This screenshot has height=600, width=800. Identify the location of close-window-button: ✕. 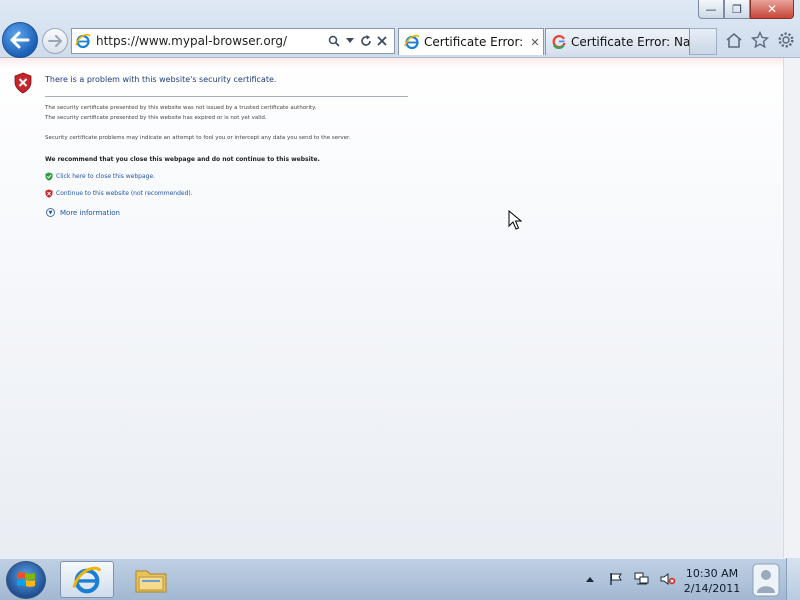
(772, 9).